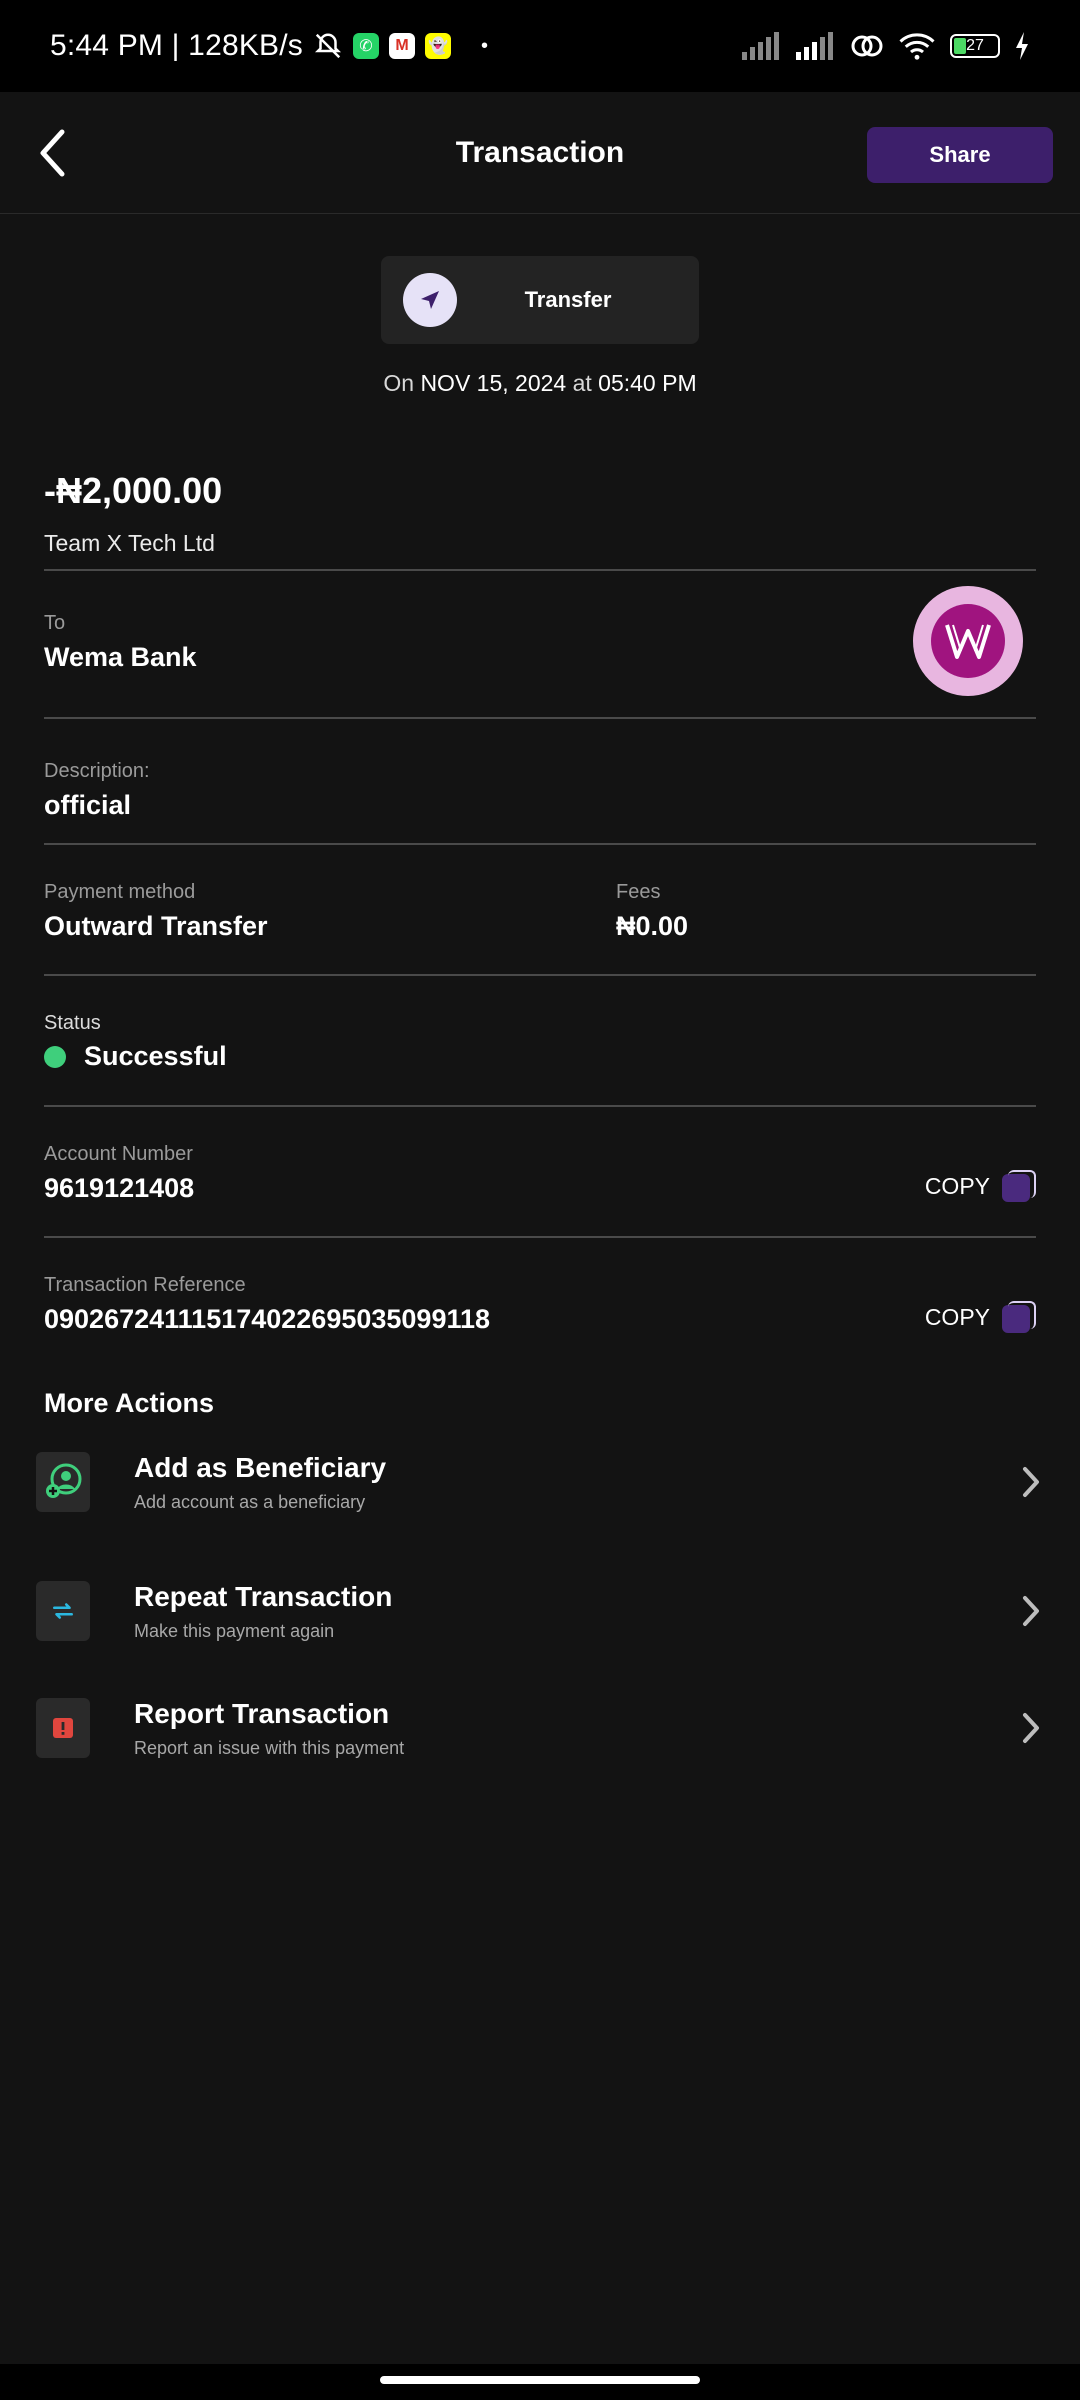 The width and height of the screenshot is (1080, 2400). I want to click on reference-value: 090267241115174022695035099118, so click(267, 1319).